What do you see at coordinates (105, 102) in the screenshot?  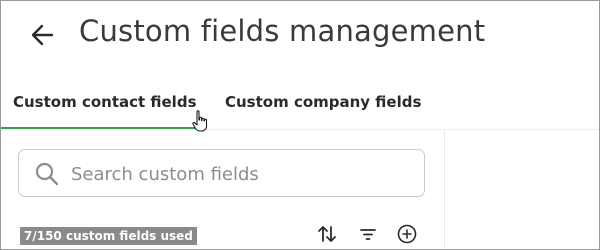 I see `tab-label: Custom contact fields` at bounding box center [105, 102].